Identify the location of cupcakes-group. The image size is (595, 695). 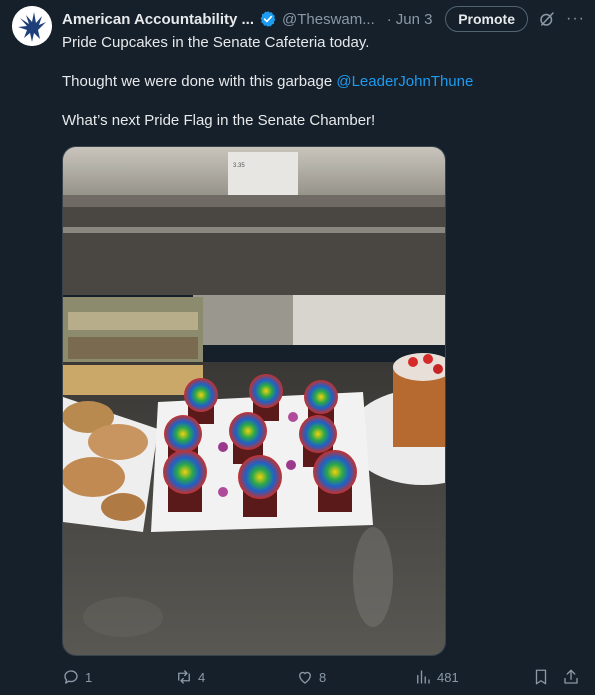
(260, 445).